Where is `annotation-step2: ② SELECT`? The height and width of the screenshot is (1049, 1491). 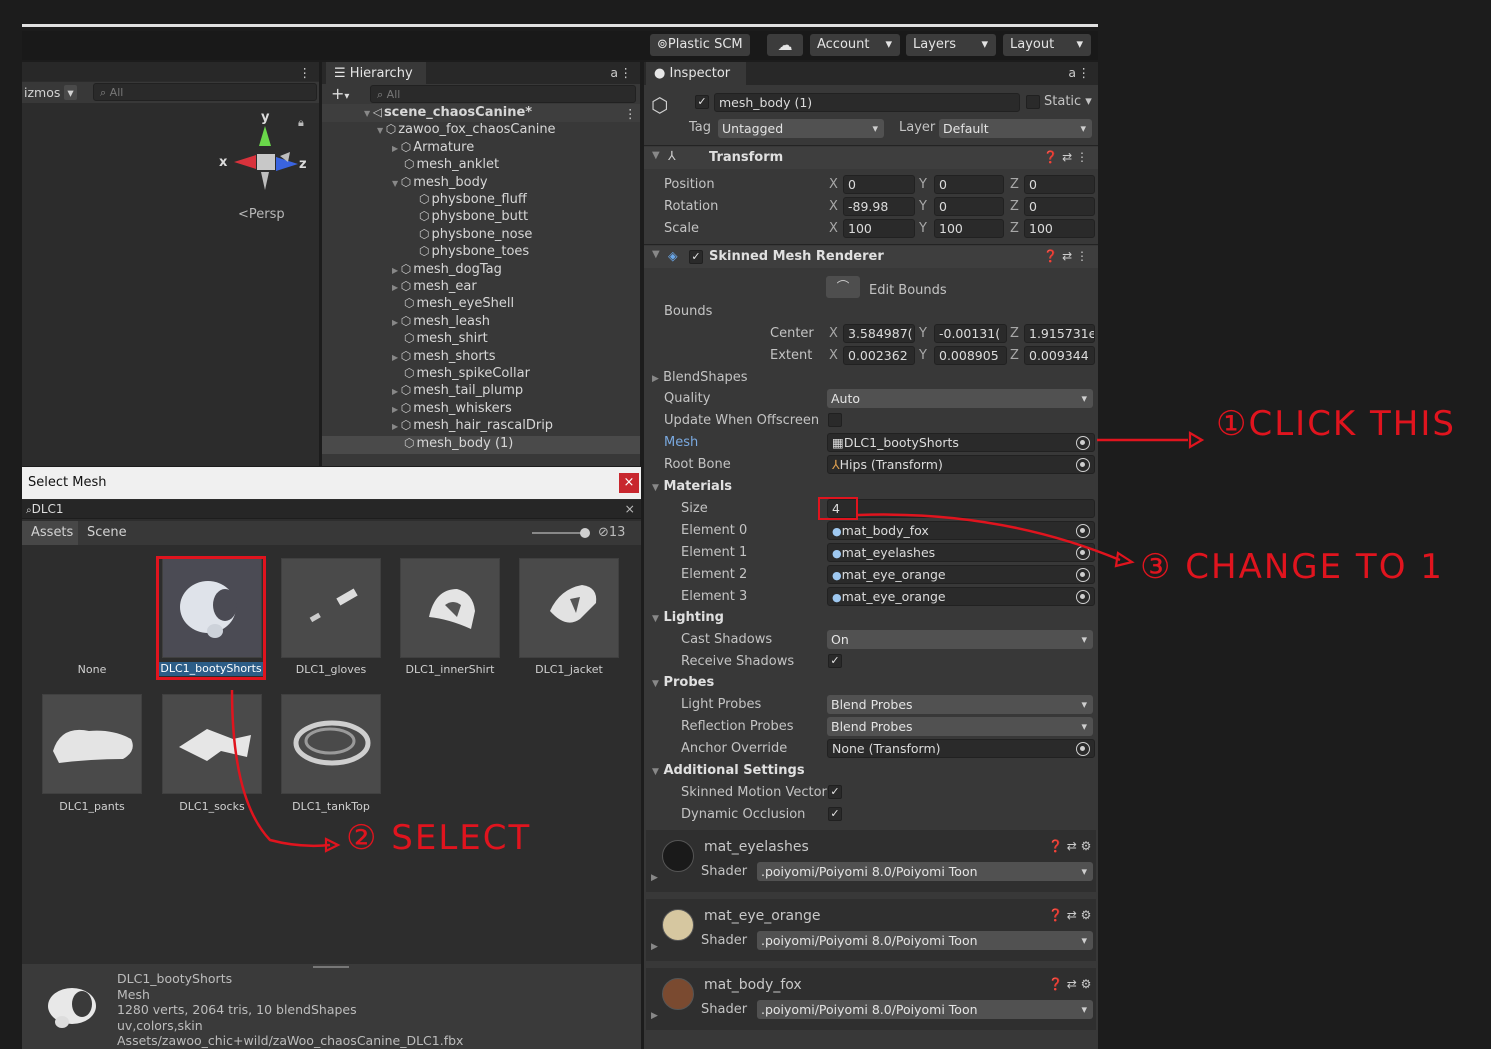 annotation-step2: ② SELECT is located at coordinates (439, 838).